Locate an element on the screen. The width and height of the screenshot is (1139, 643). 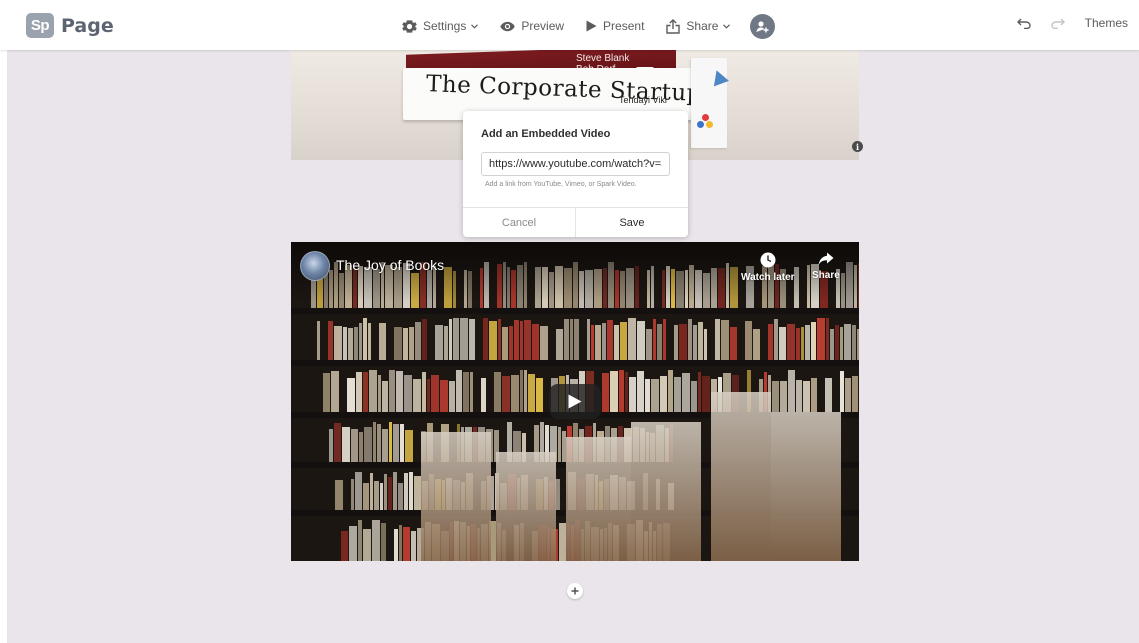
clock-icon is located at coordinates (768, 260).